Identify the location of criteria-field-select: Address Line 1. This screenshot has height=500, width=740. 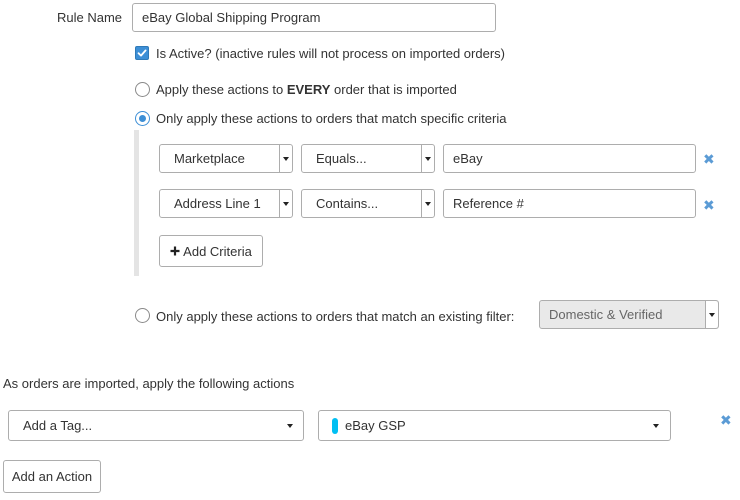
(226, 203).